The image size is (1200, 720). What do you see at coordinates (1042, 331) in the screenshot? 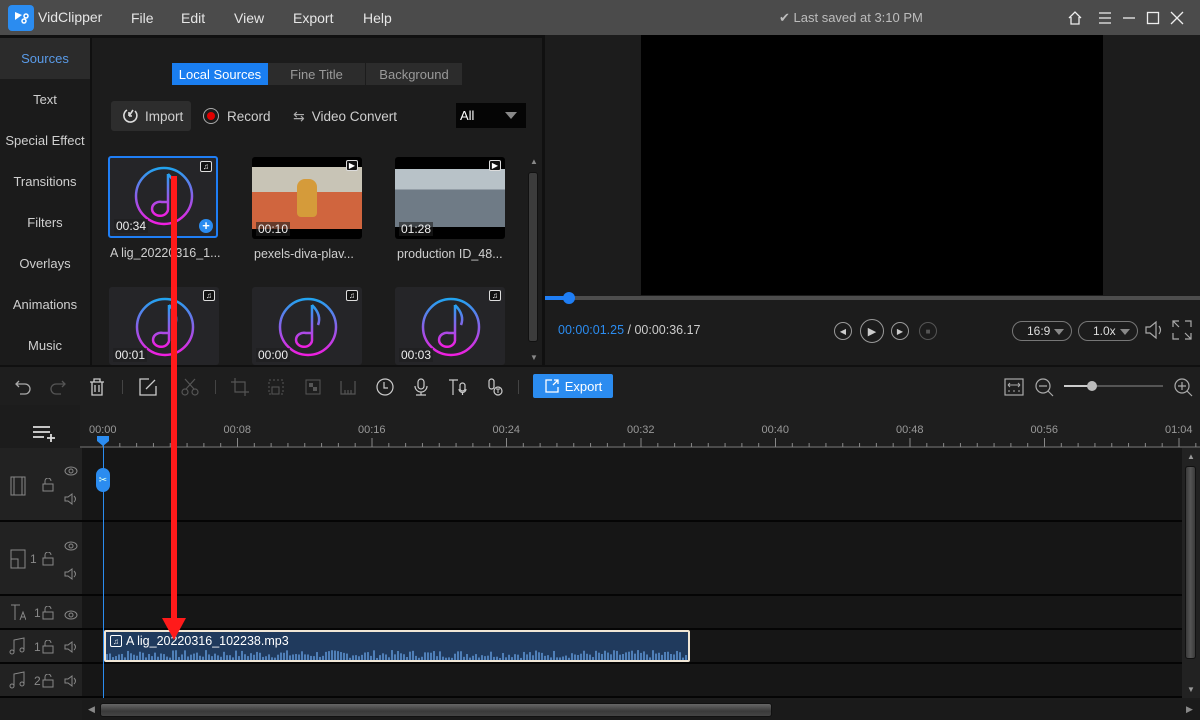
I see `aspect-ratio-select: 16:9` at bounding box center [1042, 331].